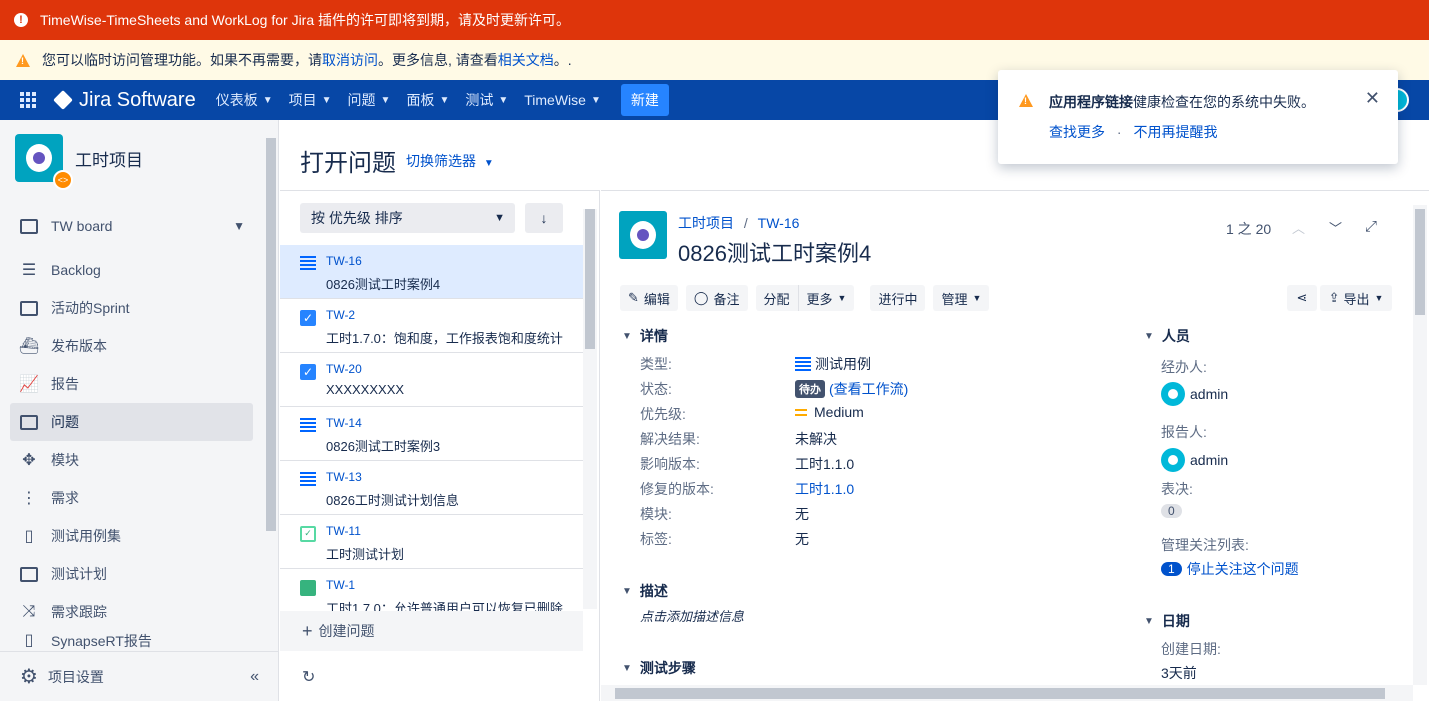  Describe the element at coordinates (898, 298) in the screenshot. I see `in-progress-button: 进行中` at that location.